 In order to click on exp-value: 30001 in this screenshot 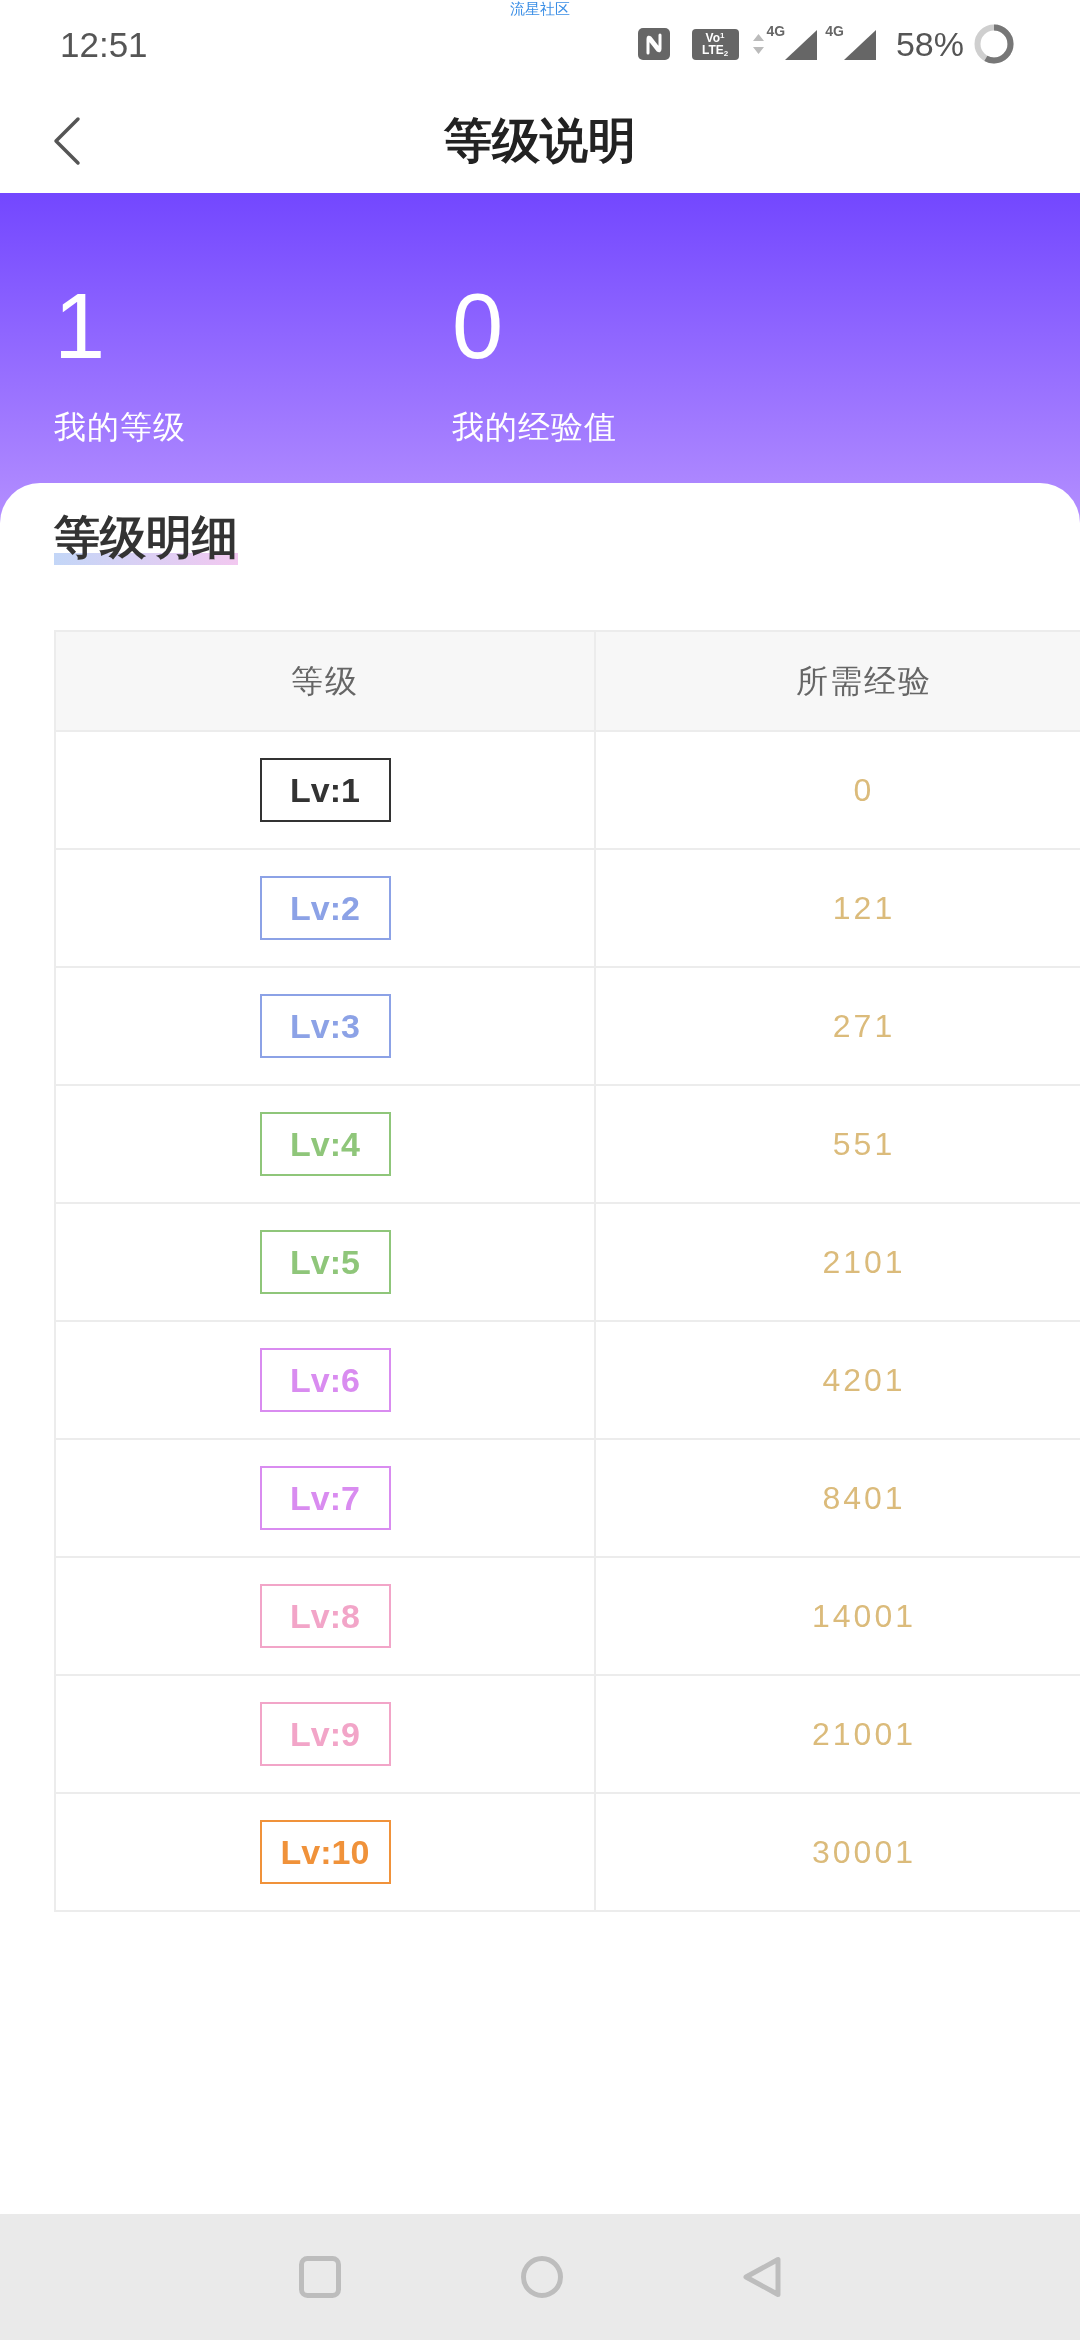, I will do `click(864, 1852)`.